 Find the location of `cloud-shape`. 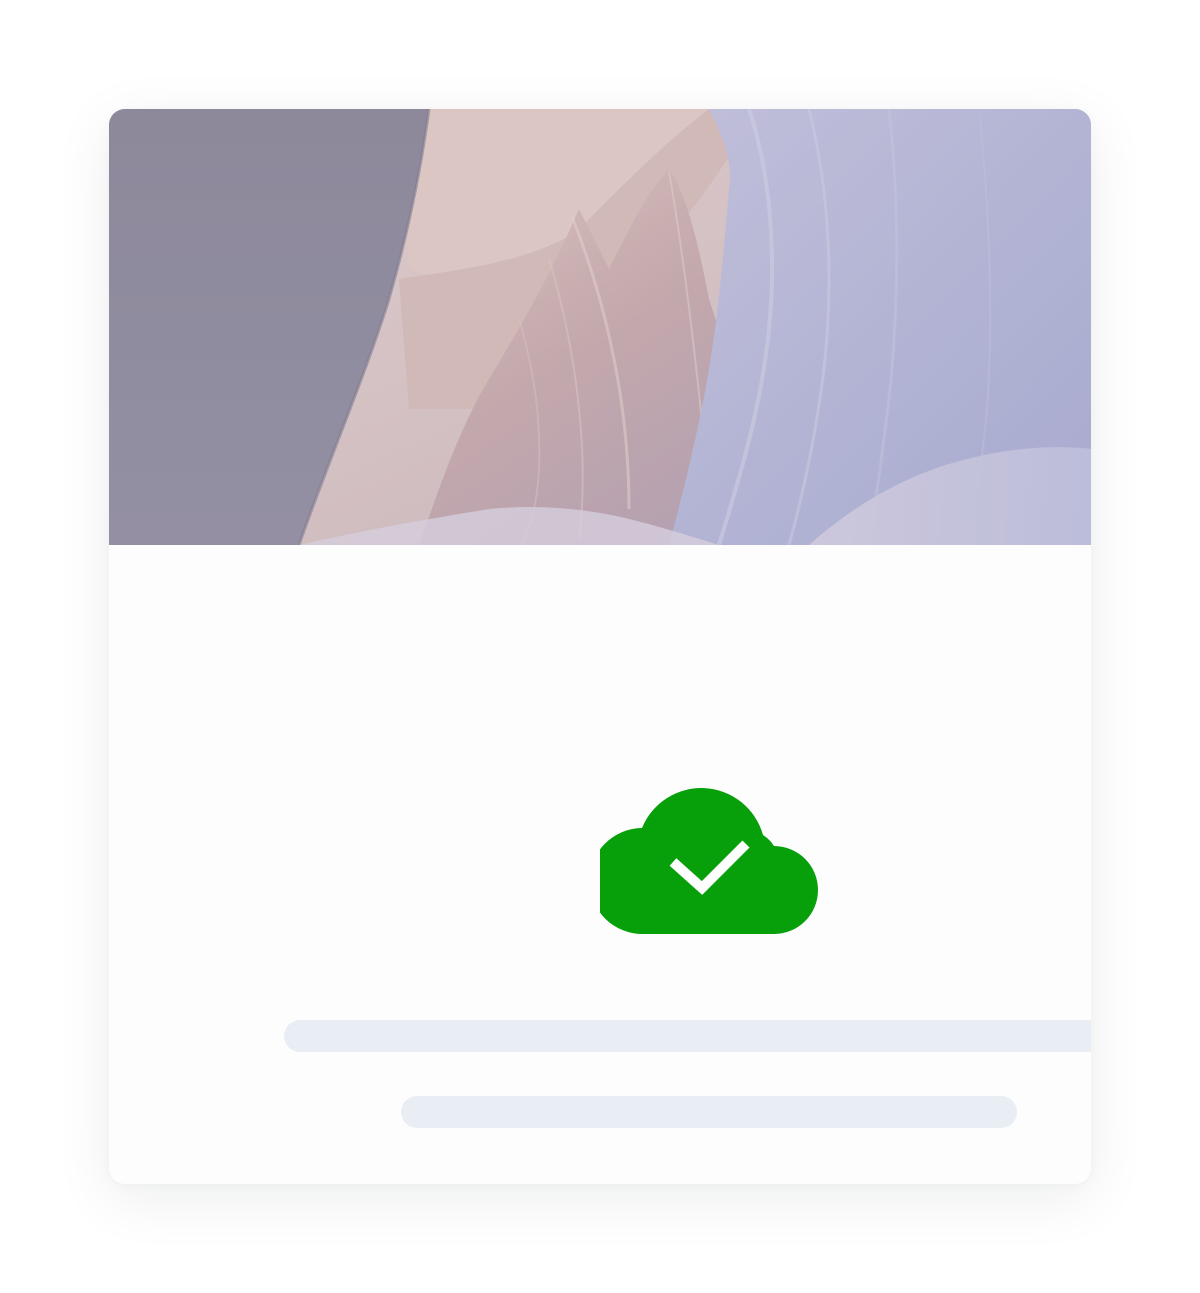

cloud-shape is located at coordinates (709, 861).